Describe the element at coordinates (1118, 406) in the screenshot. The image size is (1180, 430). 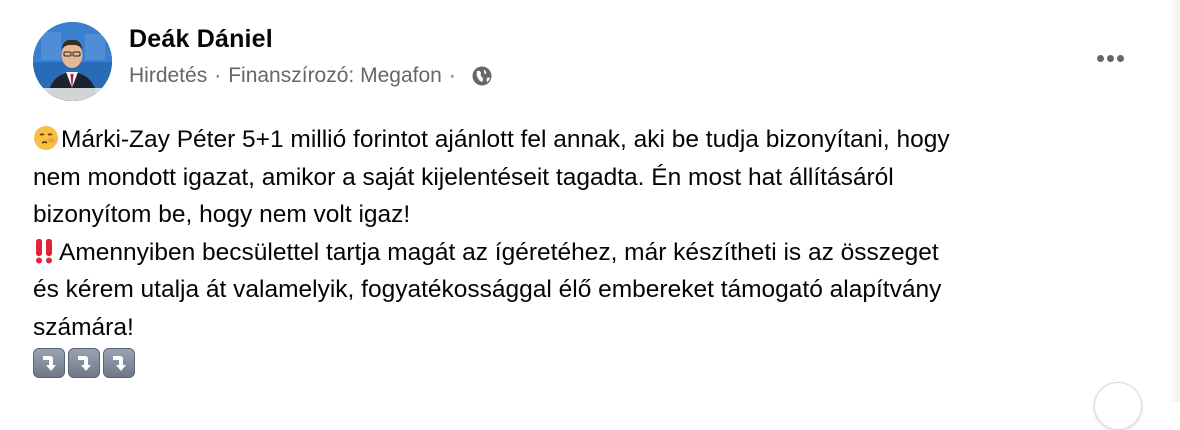
I see `floating-action-button` at that location.